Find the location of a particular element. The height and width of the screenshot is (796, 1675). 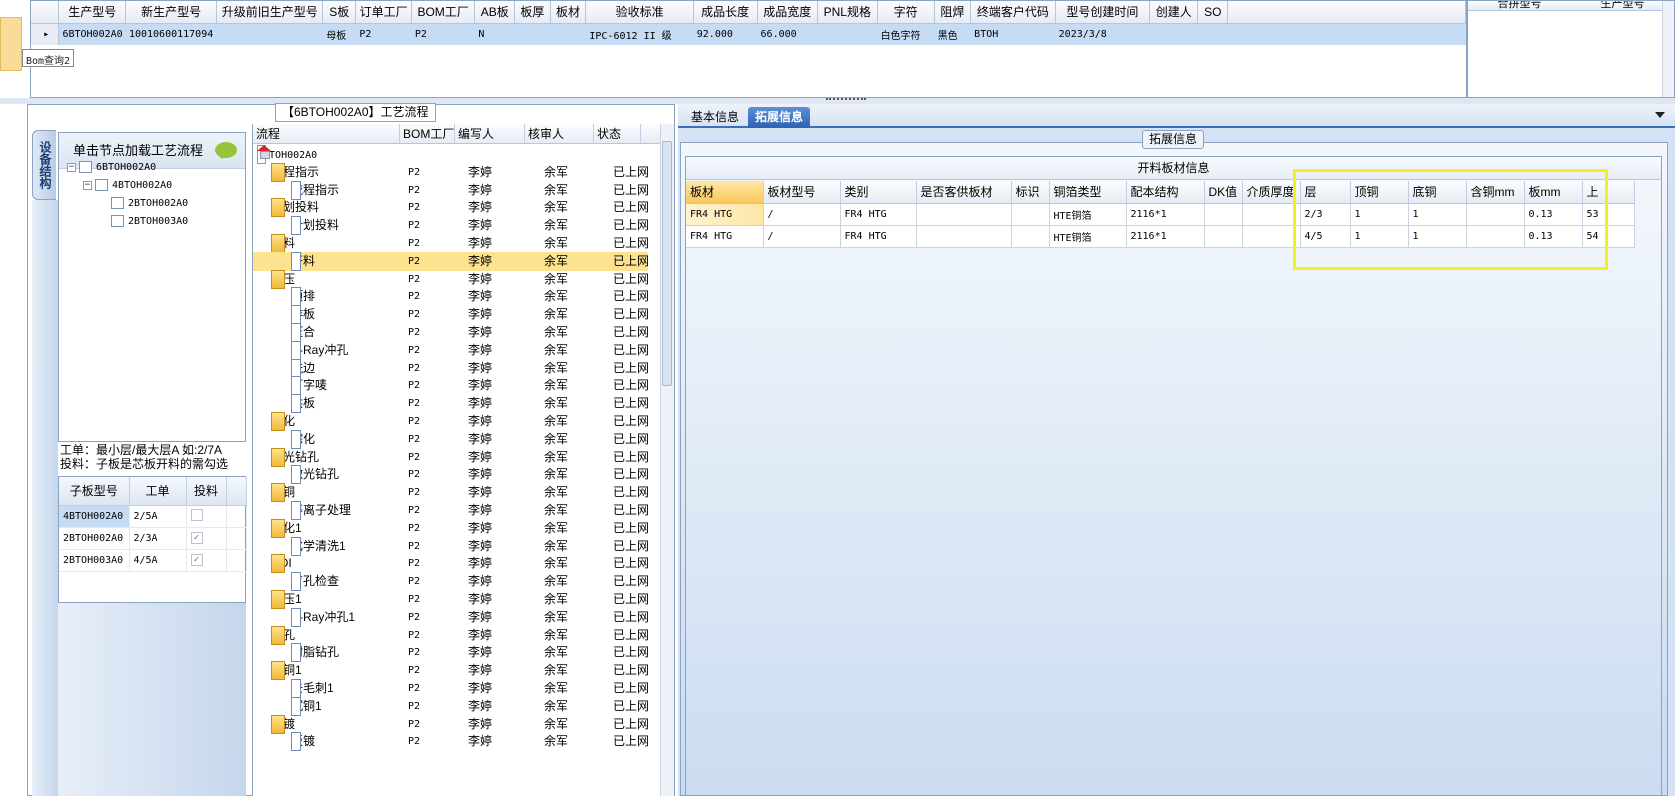

table-row: 2BTOH002A0 2/3A ✓ is located at coordinates (153, 538).